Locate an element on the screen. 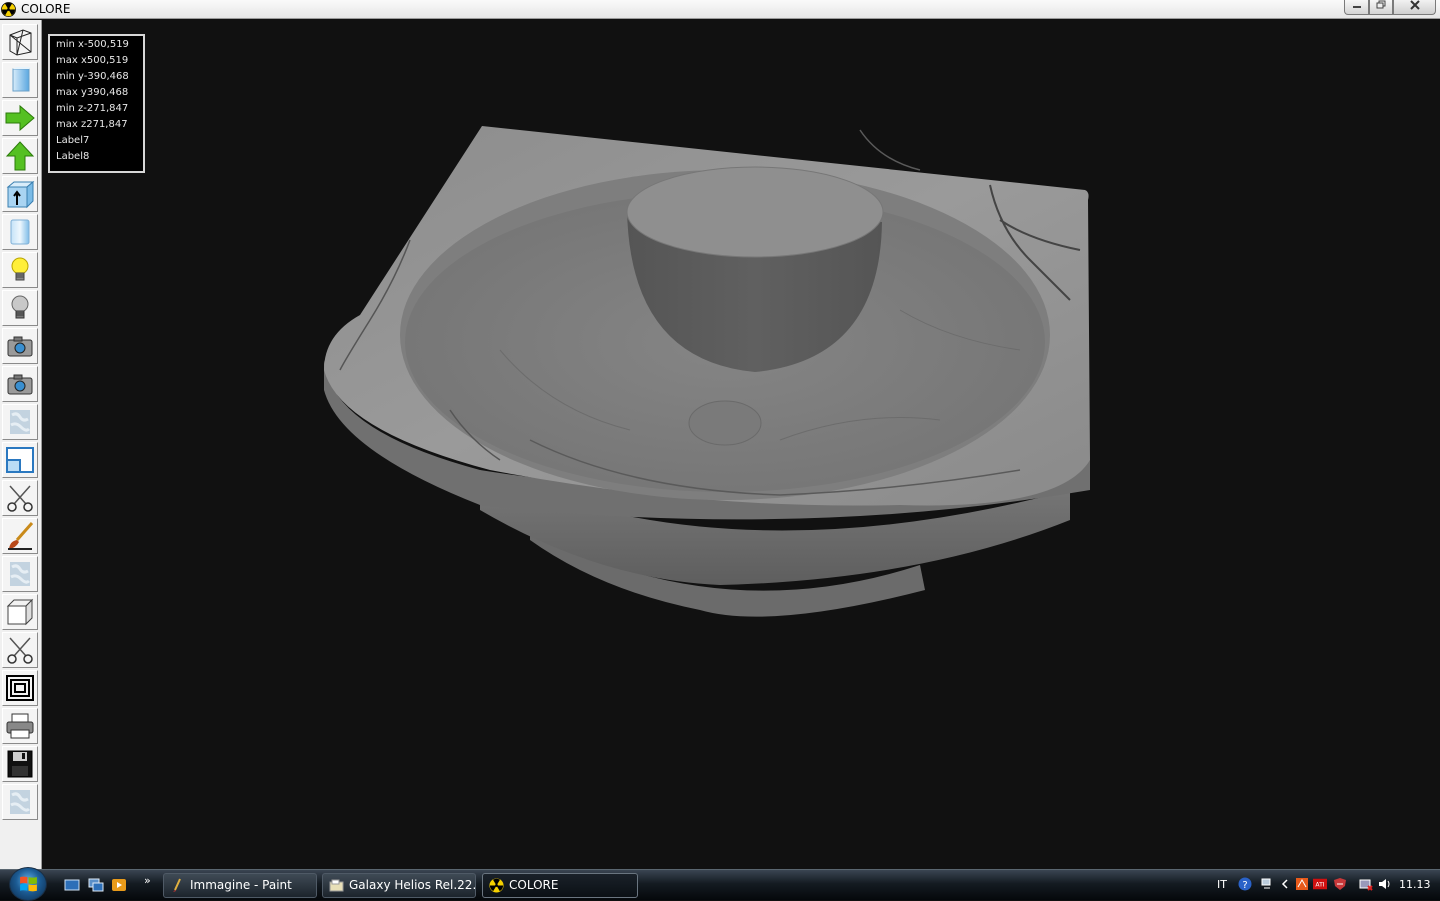  printer-button is located at coordinates (20, 726).